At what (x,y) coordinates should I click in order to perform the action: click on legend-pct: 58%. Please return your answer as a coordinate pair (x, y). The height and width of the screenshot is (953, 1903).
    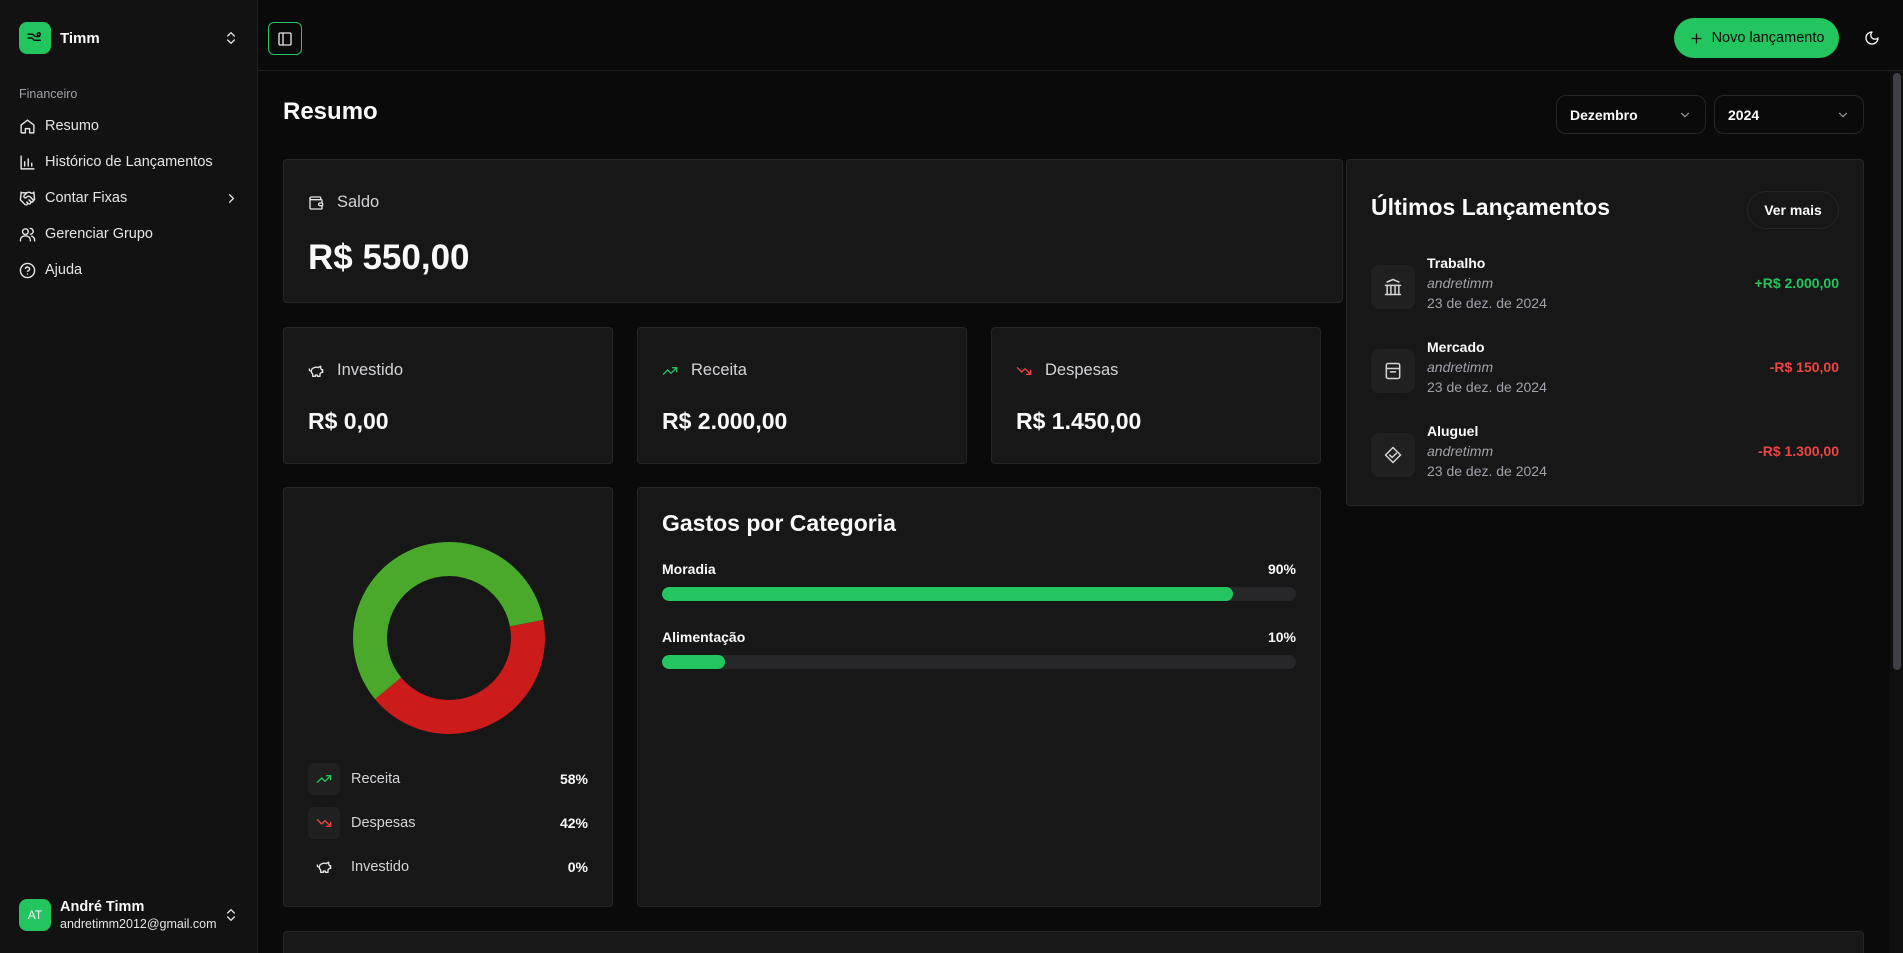
    Looking at the image, I should click on (573, 779).